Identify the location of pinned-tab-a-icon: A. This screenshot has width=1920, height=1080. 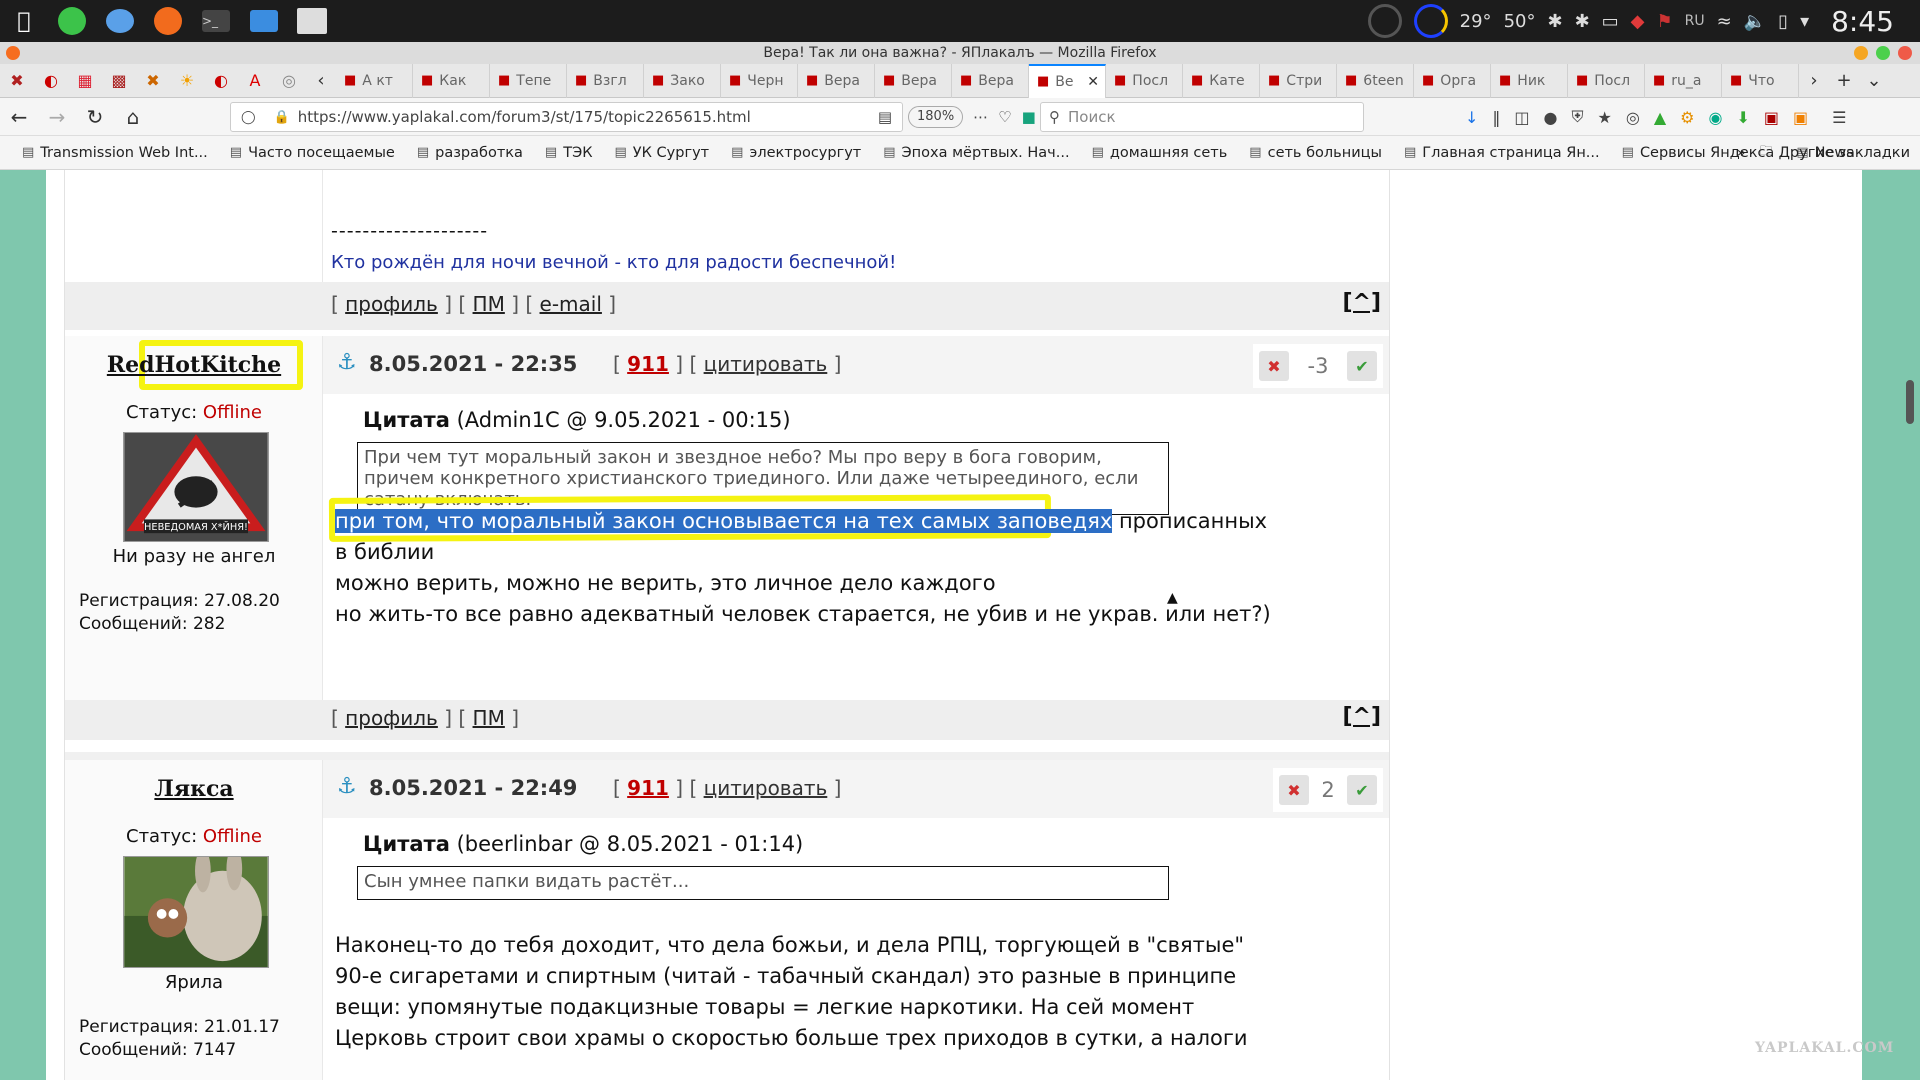
(255, 81).